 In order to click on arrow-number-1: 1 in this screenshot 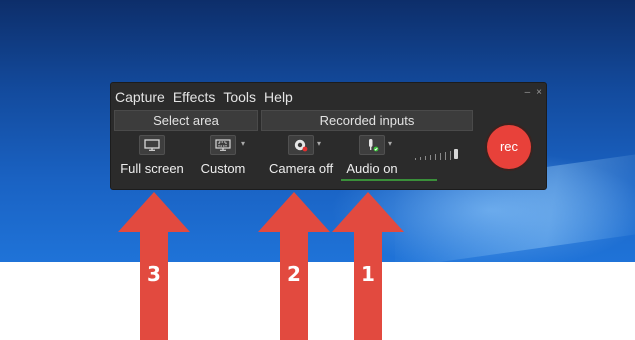, I will do `click(368, 274)`.